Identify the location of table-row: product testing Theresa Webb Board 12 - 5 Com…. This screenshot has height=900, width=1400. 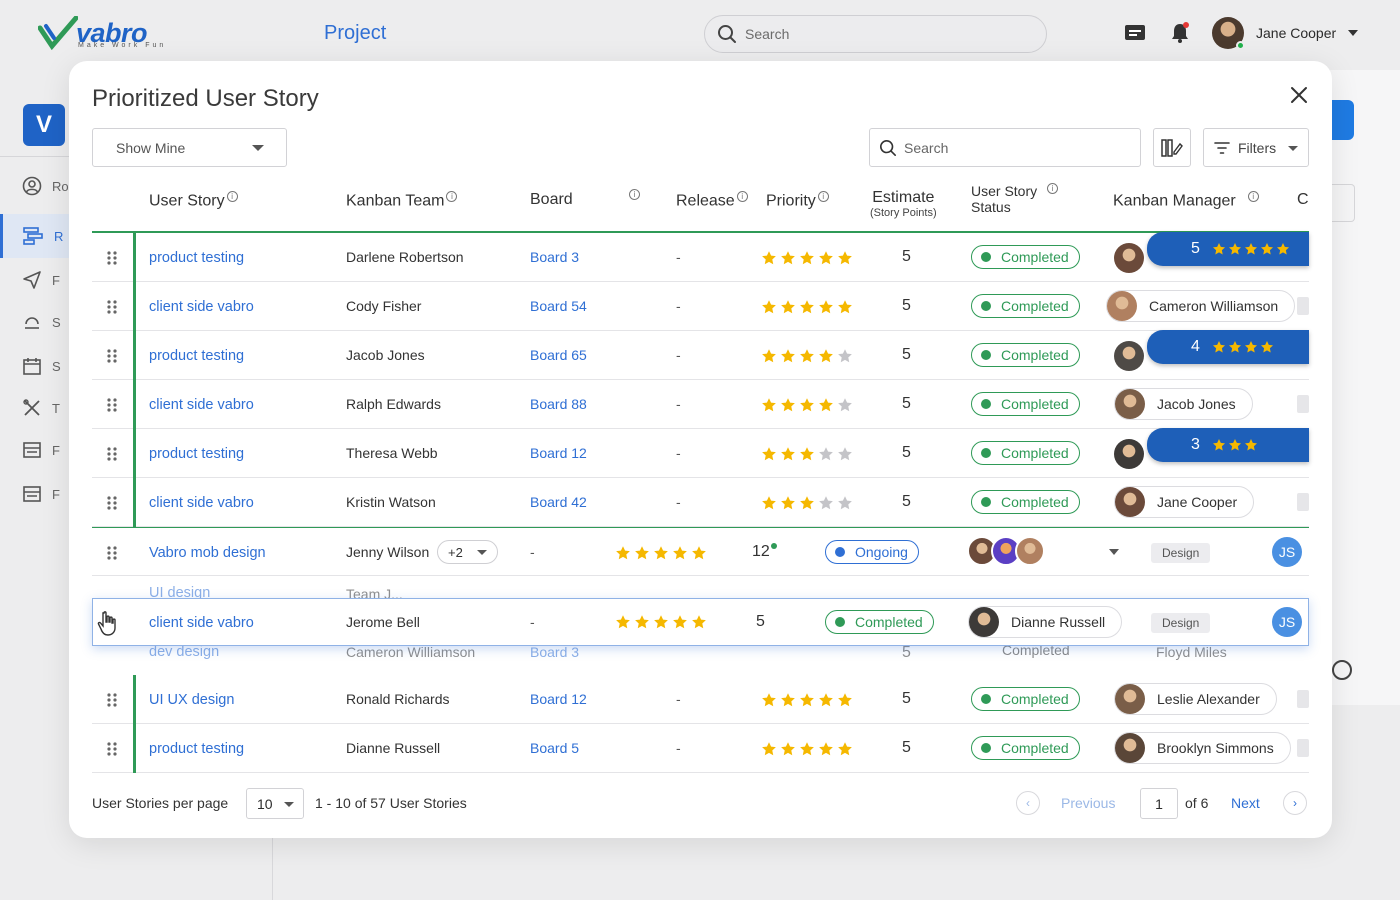
(700, 453).